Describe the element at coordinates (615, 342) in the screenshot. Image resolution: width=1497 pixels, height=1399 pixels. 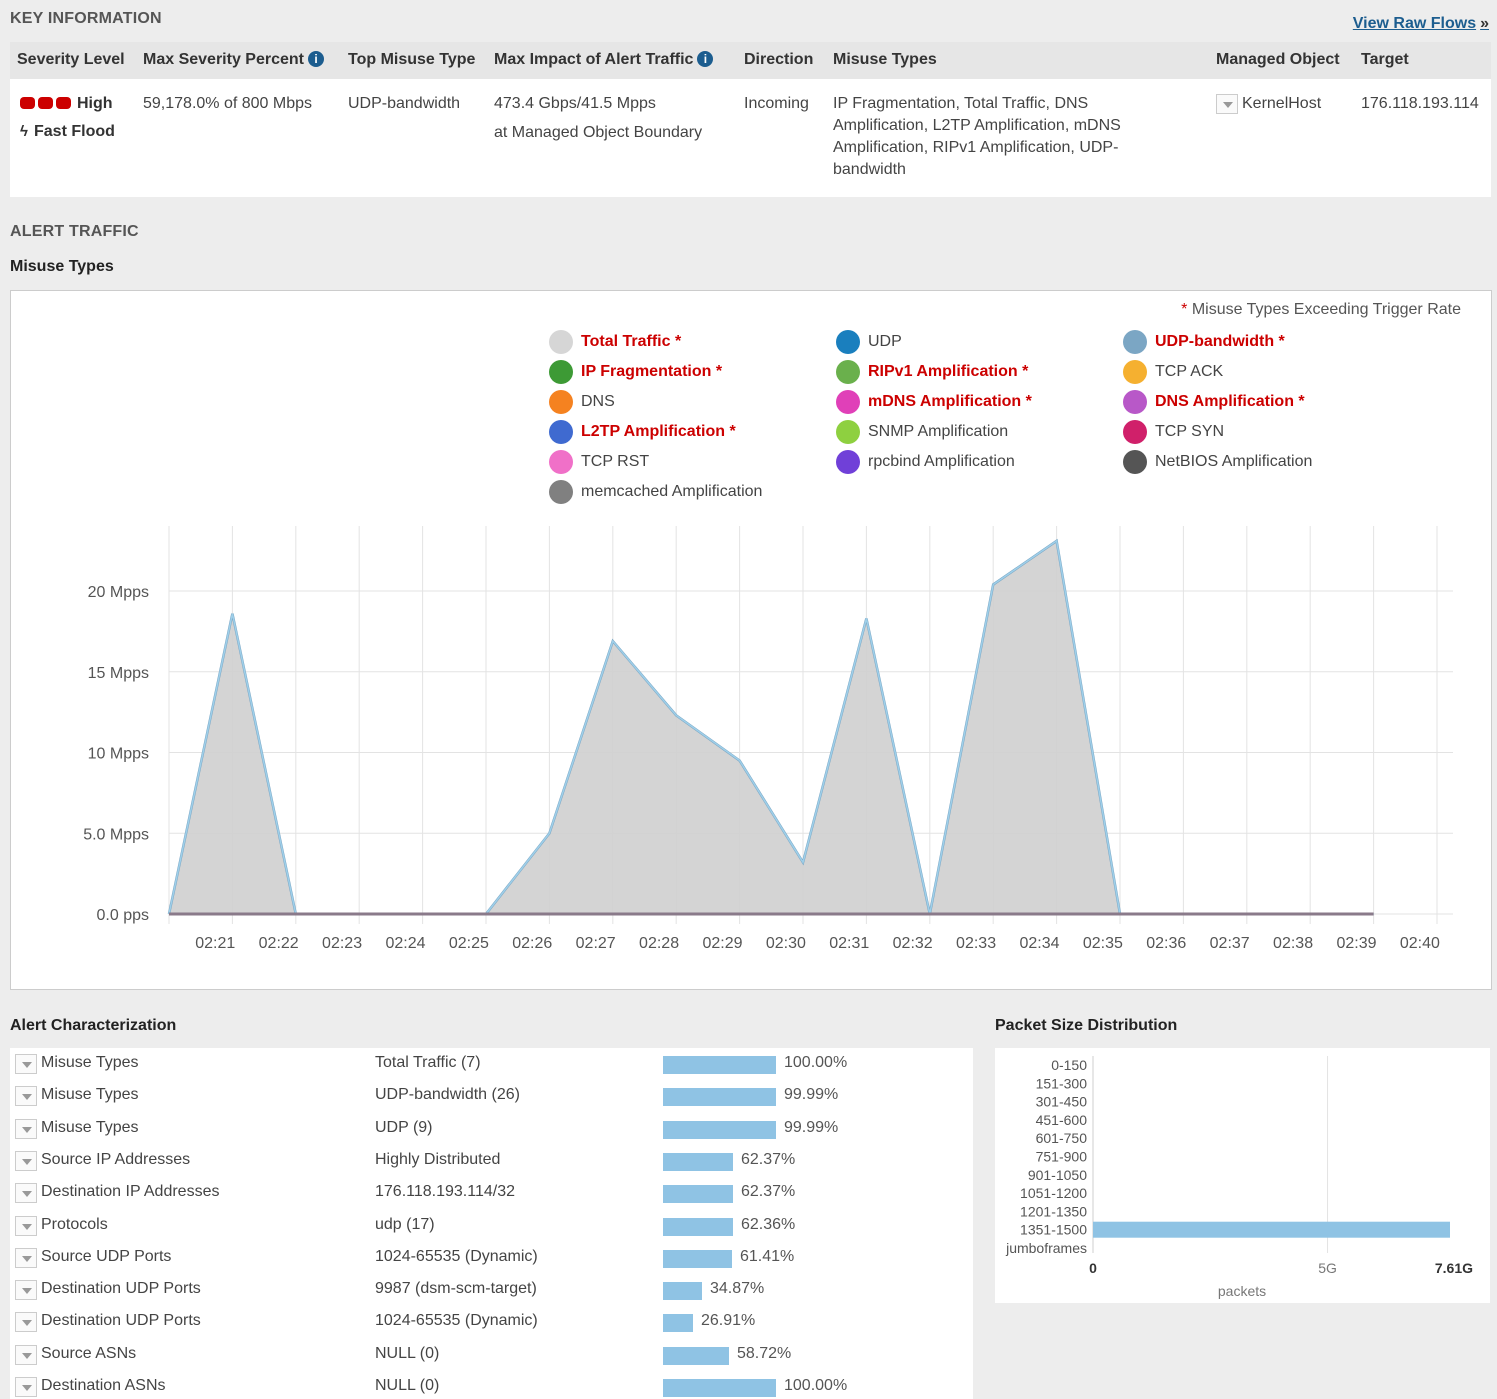
I see `legend-item-total-traffic: Total Traffic *` at that location.